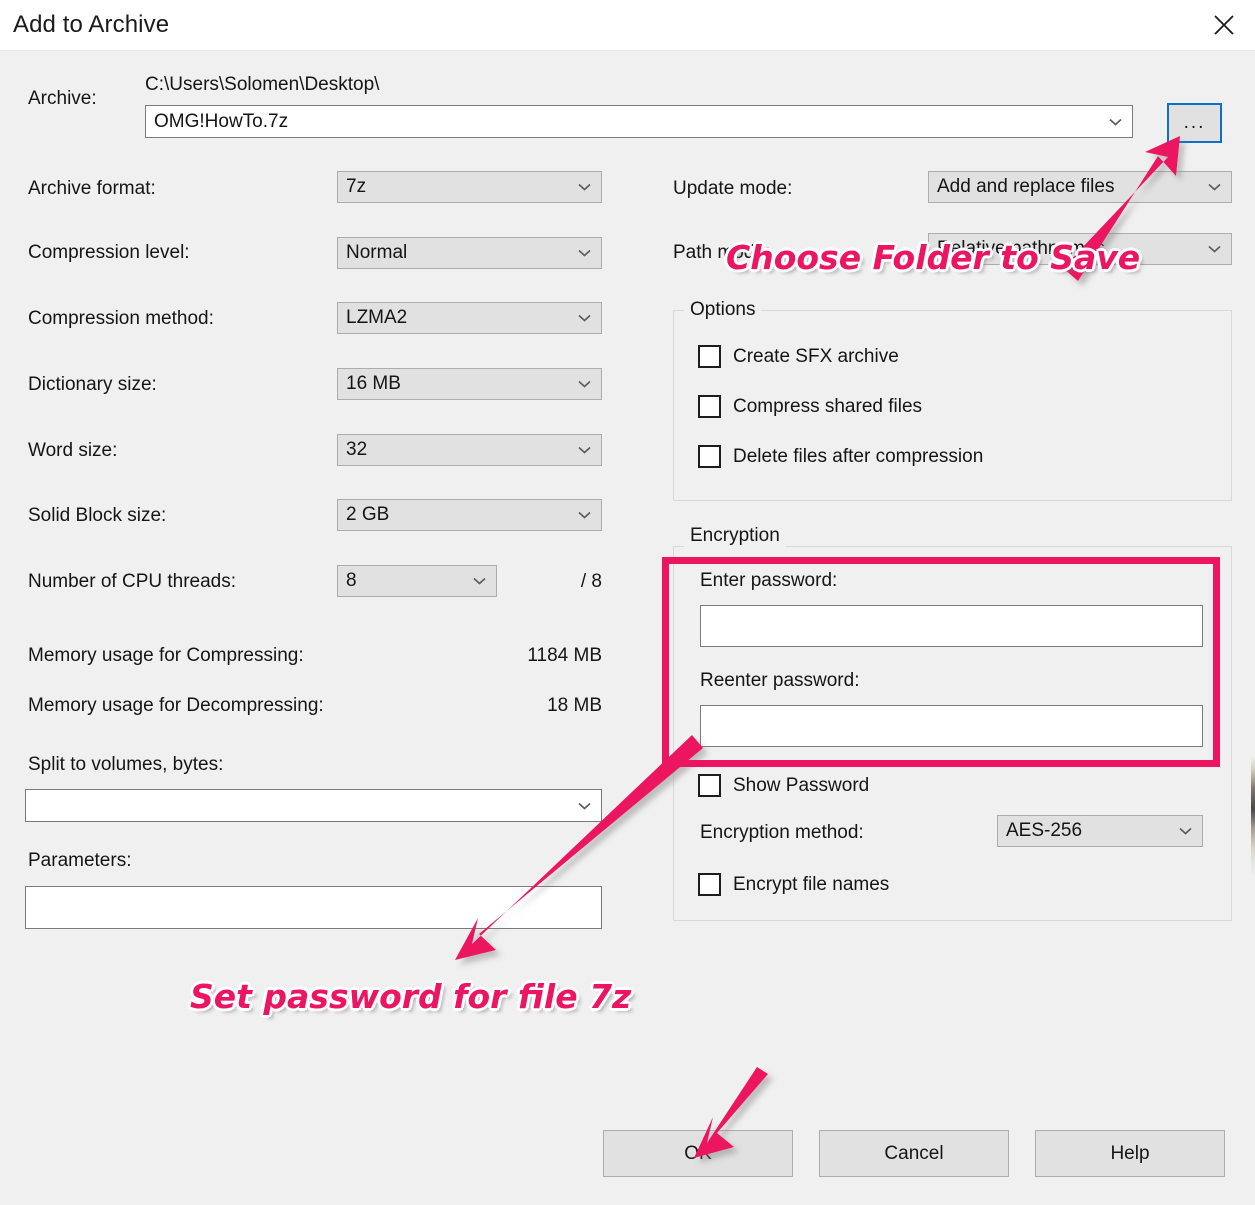 This screenshot has width=1255, height=1205. Describe the element at coordinates (811, 884) in the screenshot. I see `checkbox-label: Encrypt file names` at that location.